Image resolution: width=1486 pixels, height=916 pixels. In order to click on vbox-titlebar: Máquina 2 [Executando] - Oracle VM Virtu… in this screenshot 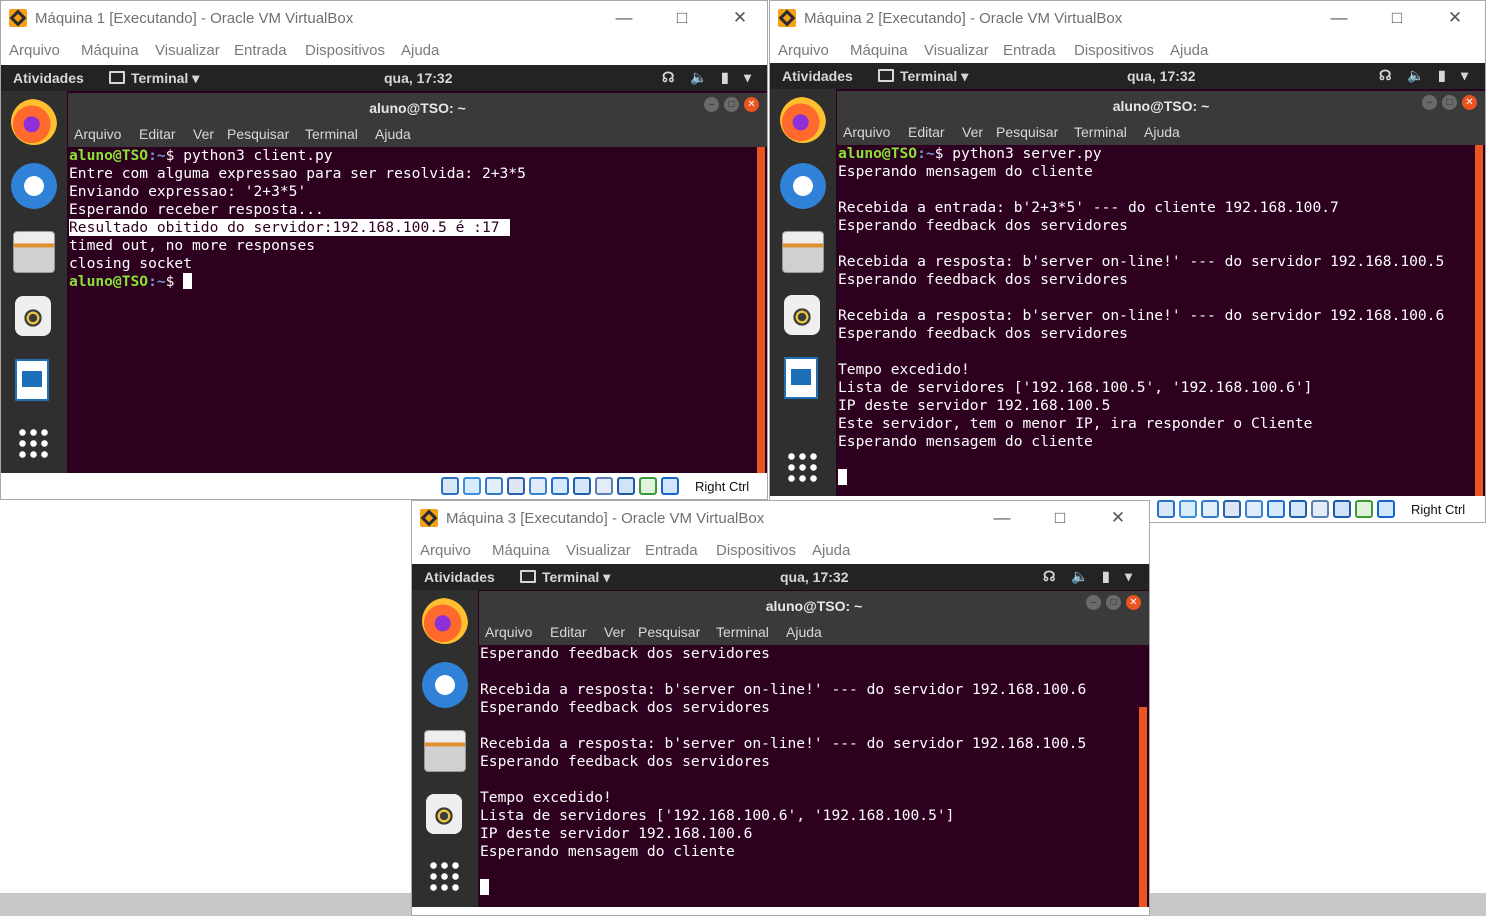, I will do `click(1127, 18)`.